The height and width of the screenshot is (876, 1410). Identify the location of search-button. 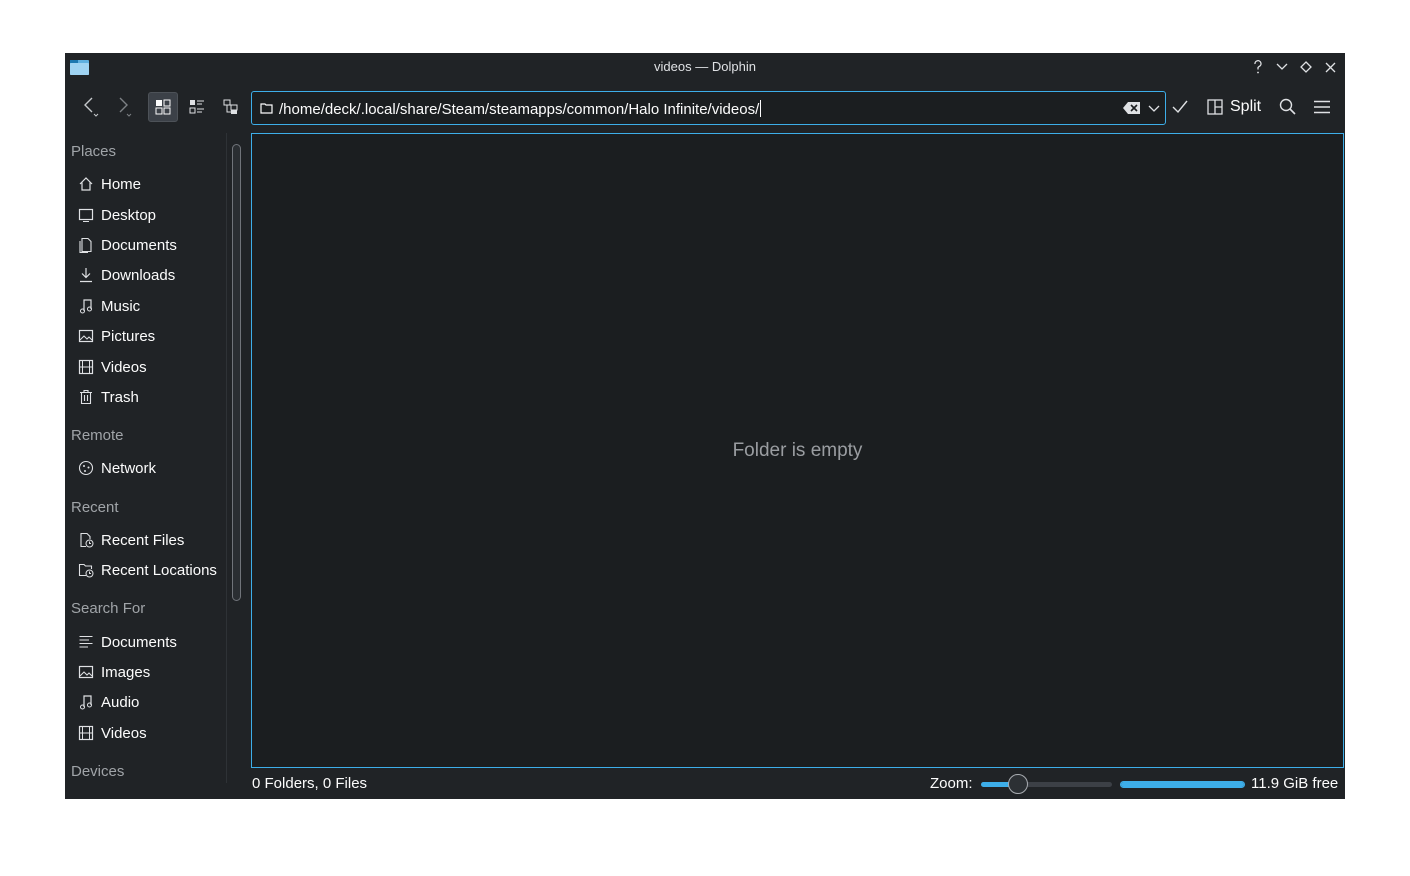
(1288, 107).